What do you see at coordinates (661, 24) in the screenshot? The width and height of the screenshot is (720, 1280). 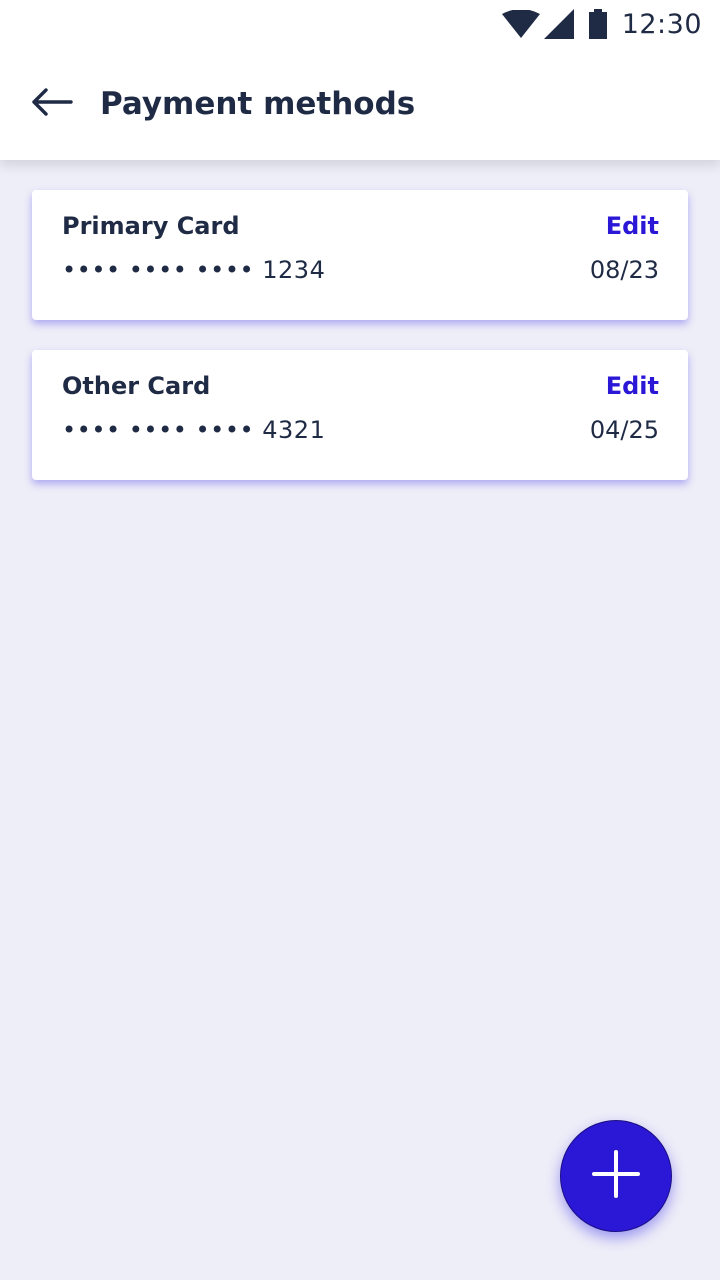 I see `status-time: 12:30` at bounding box center [661, 24].